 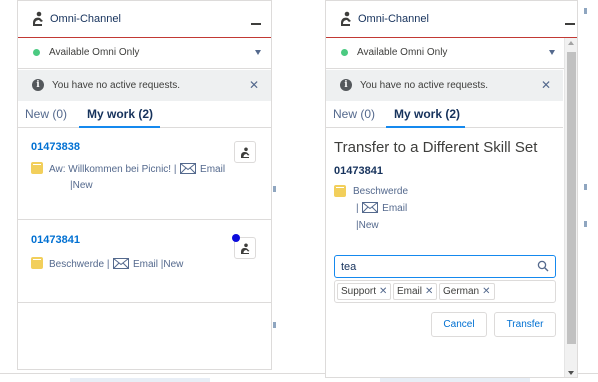 What do you see at coordinates (436, 267) in the screenshot?
I see `skill-search-input` at bounding box center [436, 267].